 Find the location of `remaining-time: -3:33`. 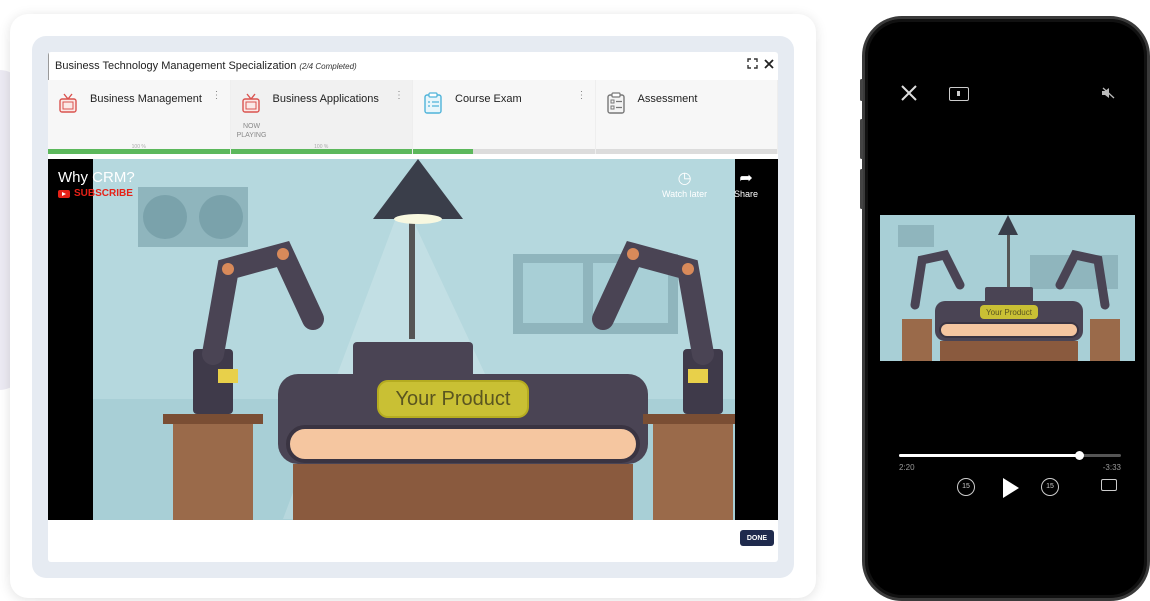

remaining-time: -3:33 is located at coordinates (1111, 467).